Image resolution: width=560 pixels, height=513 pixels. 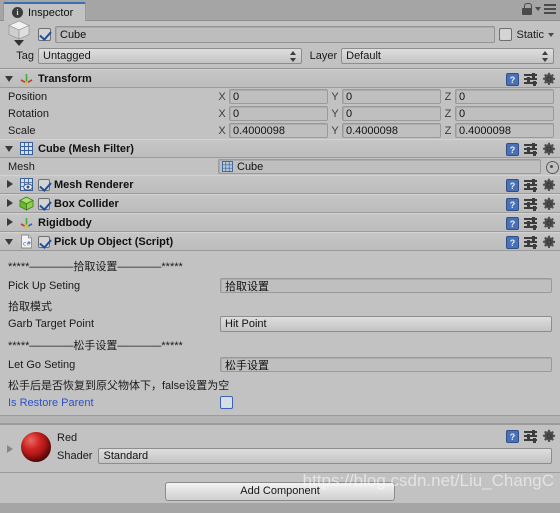 What do you see at coordinates (280, 402) in the screenshot?
I see `row-is-restore-parent: Is Restore Parent` at bounding box center [280, 402].